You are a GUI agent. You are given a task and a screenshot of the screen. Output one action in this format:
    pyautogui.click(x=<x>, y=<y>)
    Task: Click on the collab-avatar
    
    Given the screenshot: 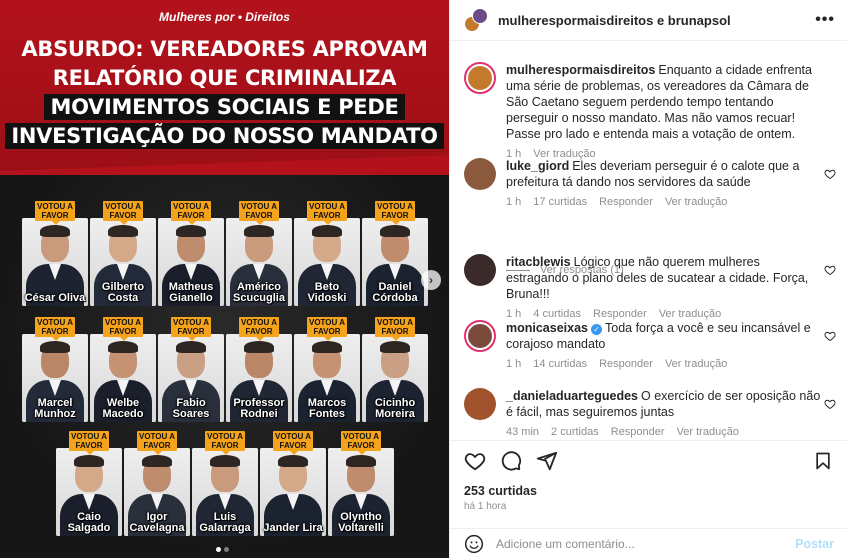 What is the action you would take?
    pyautogui.click(x=476, y=20)
    